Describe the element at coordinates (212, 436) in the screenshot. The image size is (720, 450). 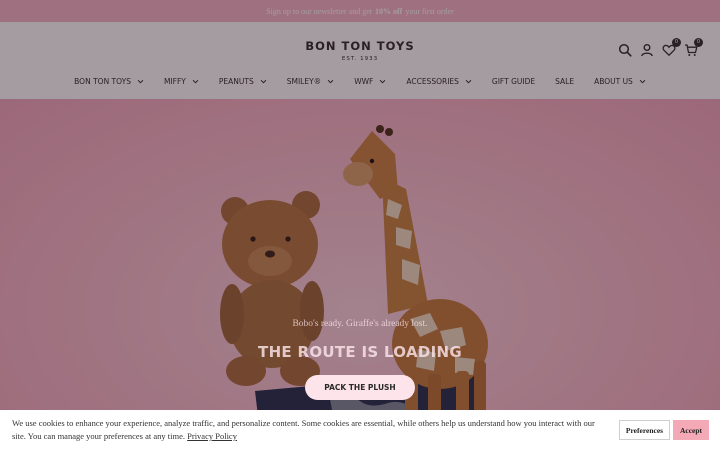
I see `privacy-policy-link: Privacy Policy` at that location.